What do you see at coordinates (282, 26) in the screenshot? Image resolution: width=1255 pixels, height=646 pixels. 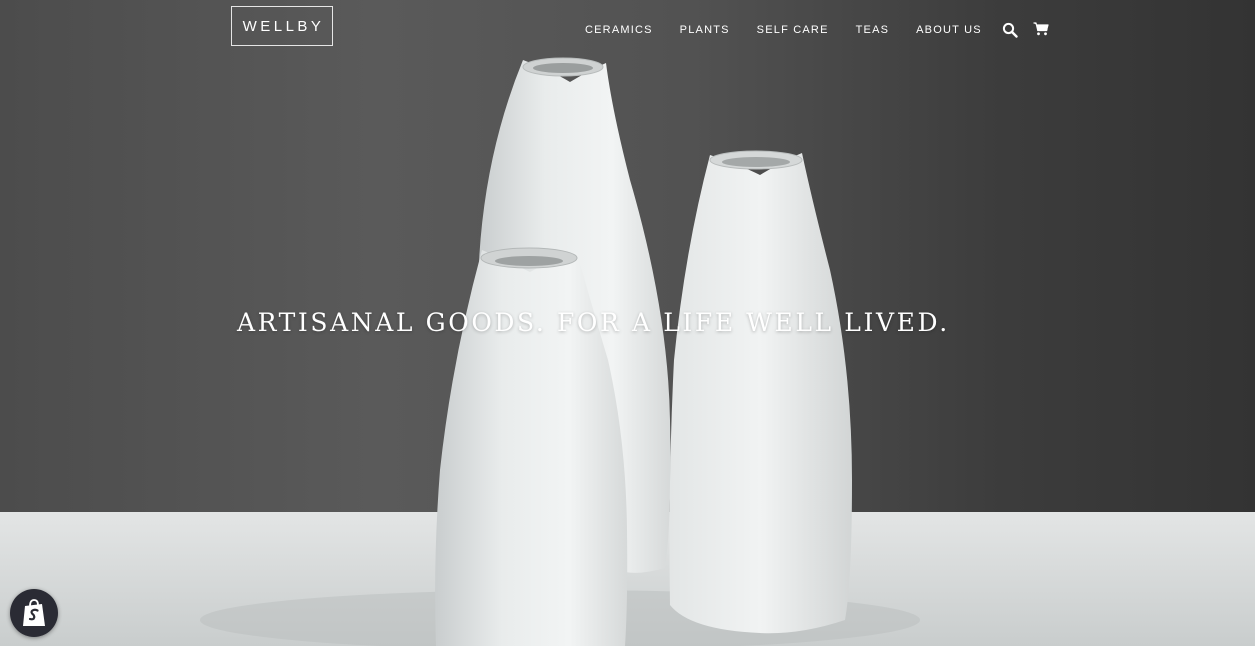 I see `wellby-logo: WELLBY` at bounding box center [282, 26].